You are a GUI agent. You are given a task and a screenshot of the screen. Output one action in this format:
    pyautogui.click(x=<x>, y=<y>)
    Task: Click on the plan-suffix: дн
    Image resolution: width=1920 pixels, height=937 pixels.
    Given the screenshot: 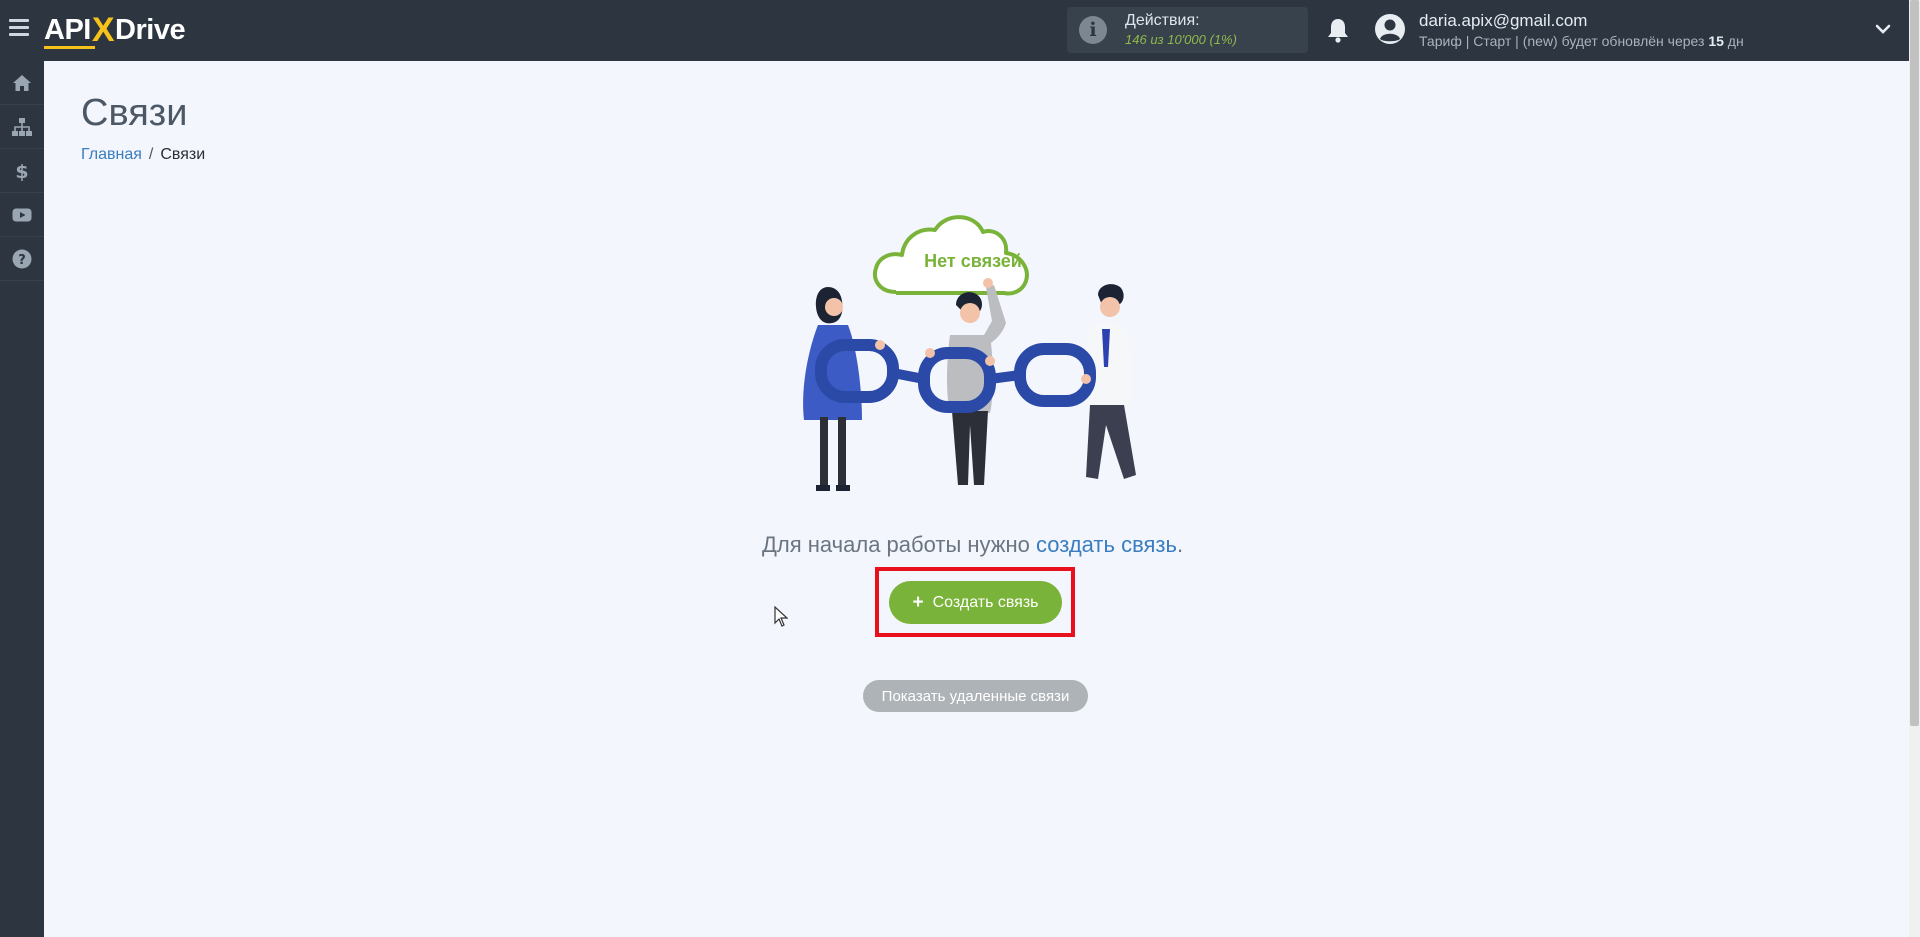 What is the action you would take?
    pyautogui.click(x=1735, y=41)
    